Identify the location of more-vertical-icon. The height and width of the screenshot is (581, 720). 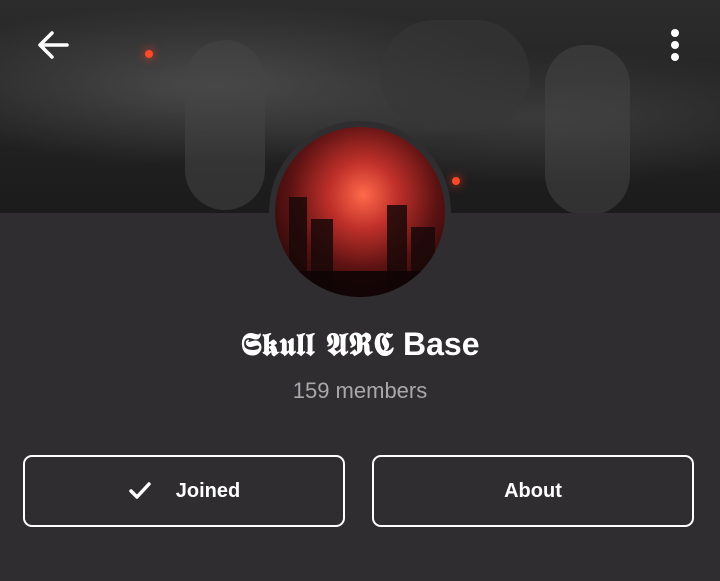
(675, 45).